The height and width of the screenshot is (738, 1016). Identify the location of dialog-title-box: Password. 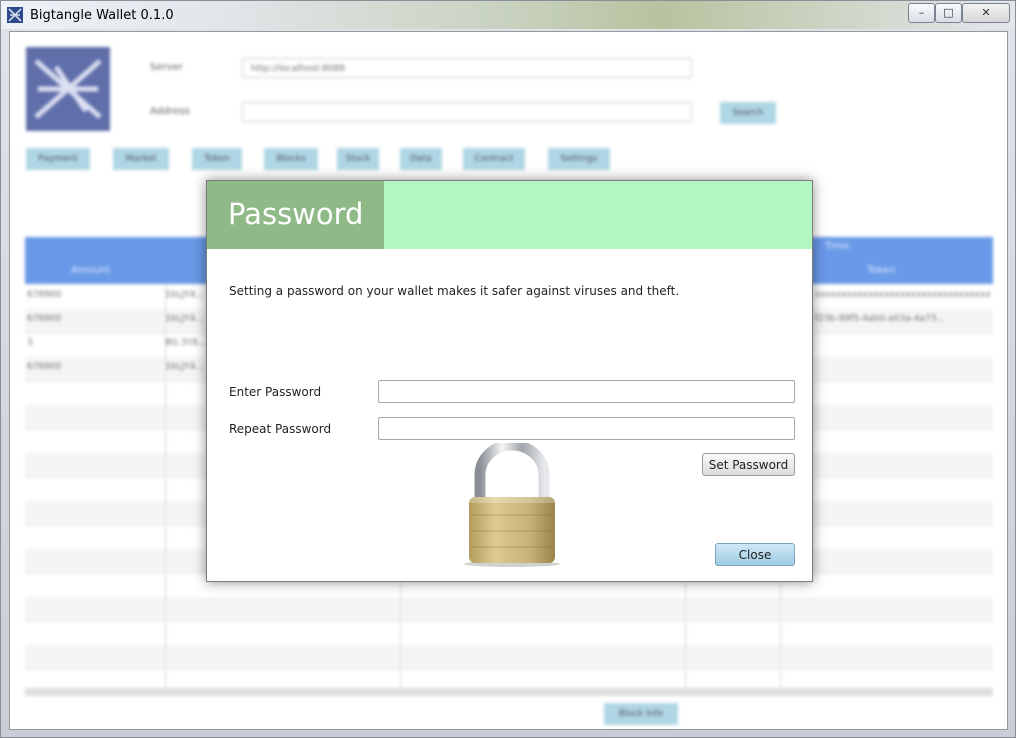
(295, 215).